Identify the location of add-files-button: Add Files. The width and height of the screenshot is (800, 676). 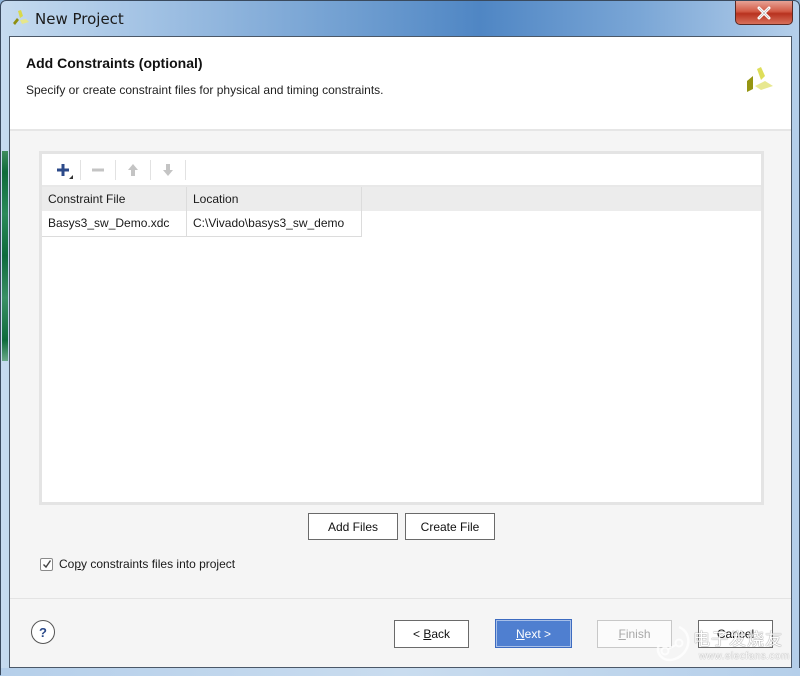
(353, 526).